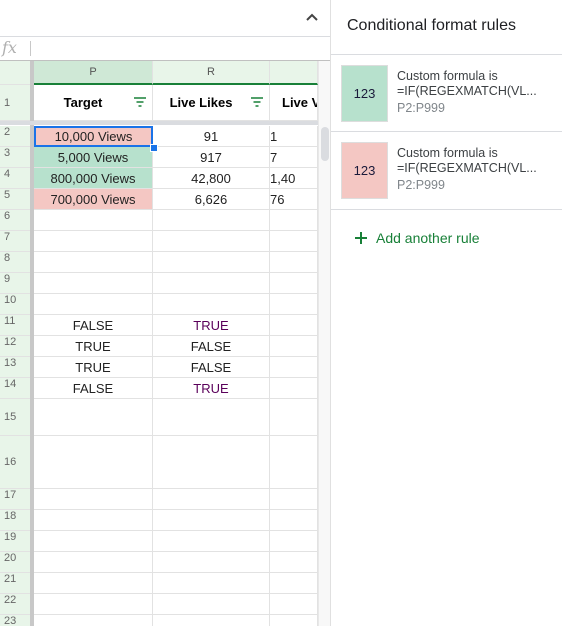 This screenshot has width=562, height=626. Describe the element at coordinates (15, 73) in the screenshot. I see `corner-cell` at that location.